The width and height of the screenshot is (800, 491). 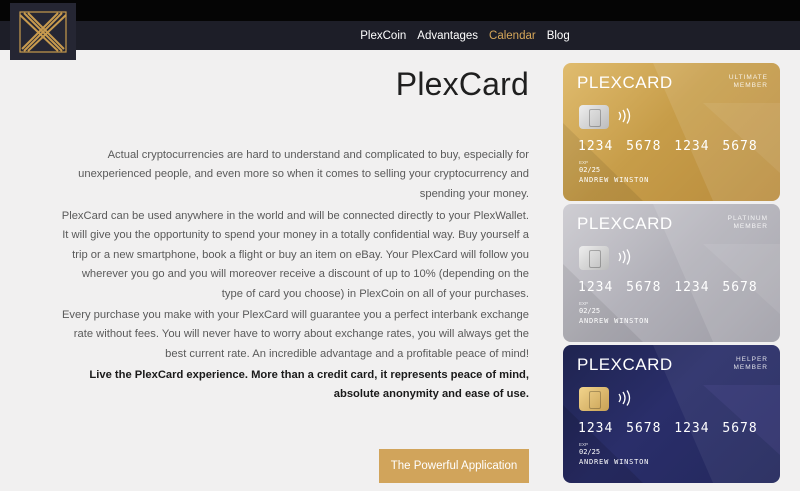 What do you see at coordinates (454, 466) in the screenshot?
I see `powerful-application-button: The Powerful Application` at bounding box center [454, 466].